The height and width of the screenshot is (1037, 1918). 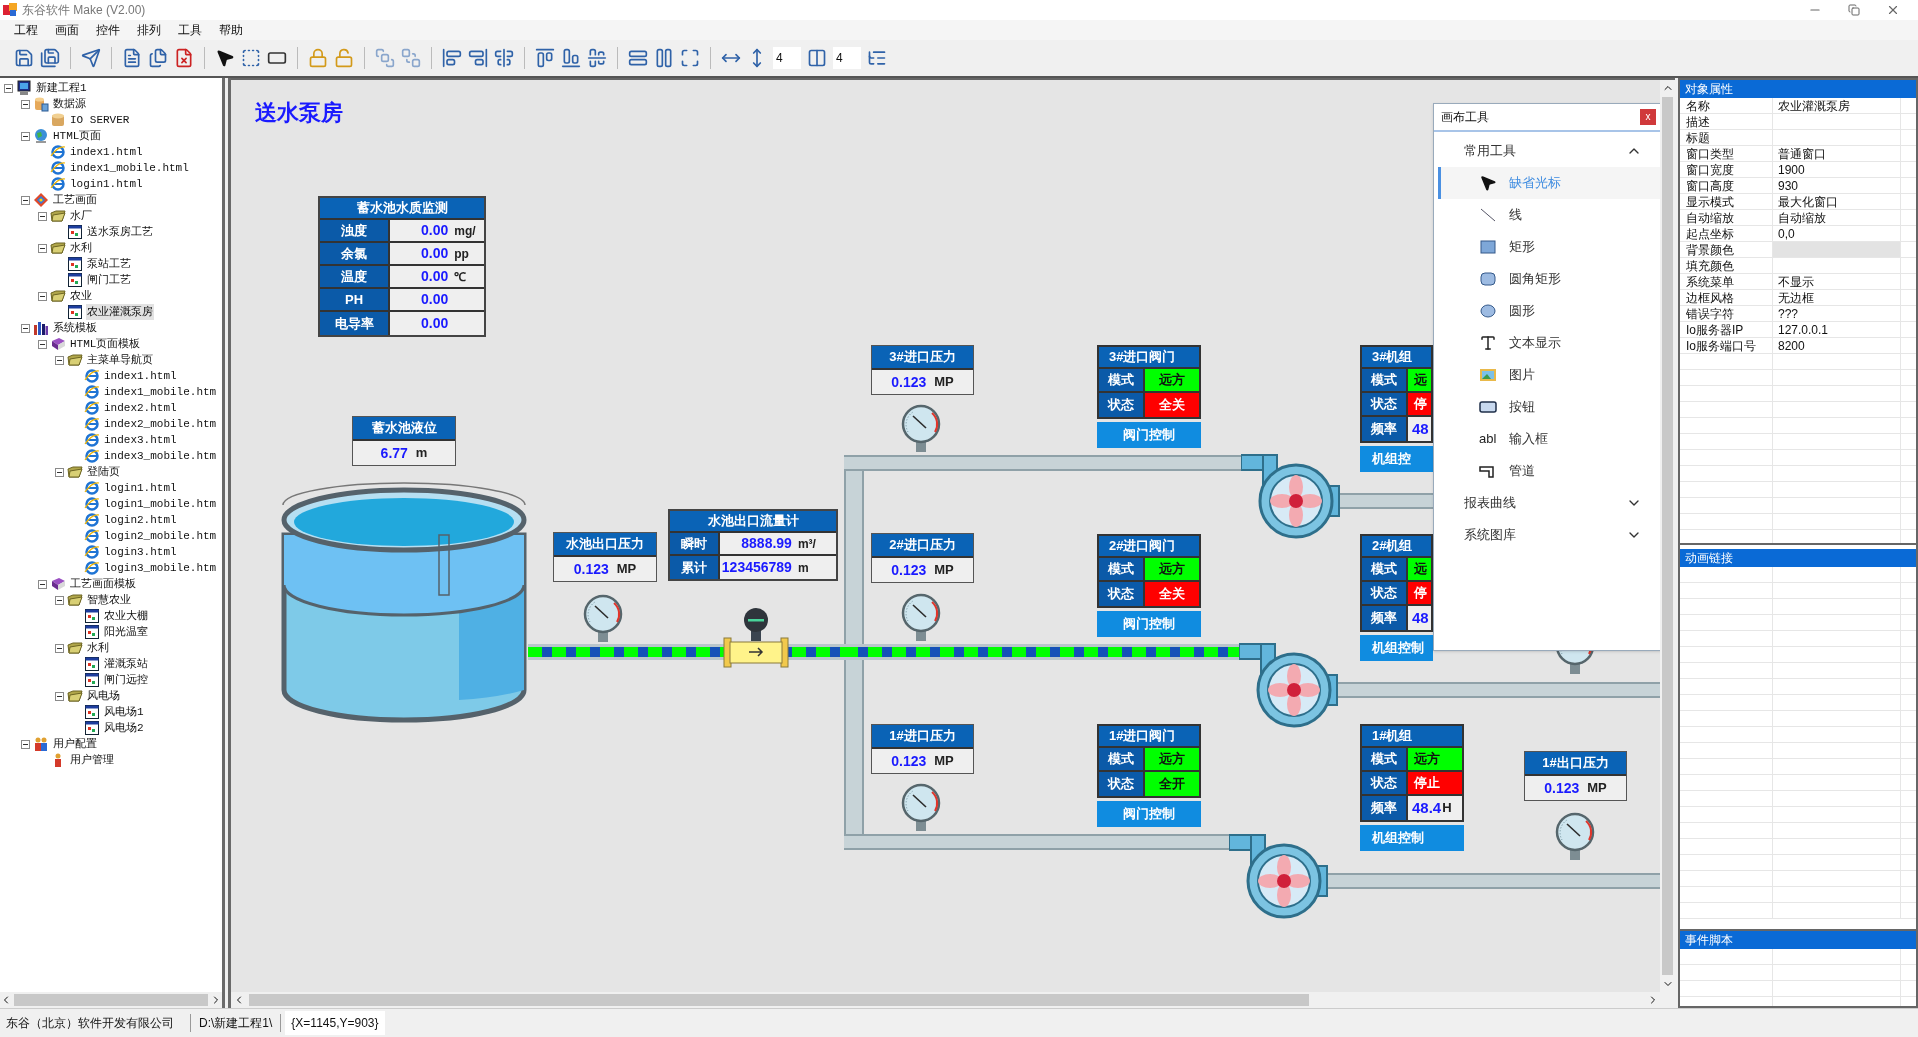 I want to click on tree-item: 用户管理, so click(x=92, y=760).